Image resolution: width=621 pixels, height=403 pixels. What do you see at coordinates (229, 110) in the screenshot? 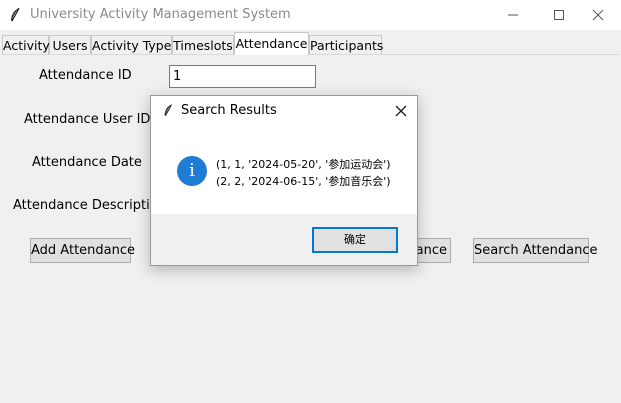
I see `dialog-title: Search Results` at bounding box center [229, 110].